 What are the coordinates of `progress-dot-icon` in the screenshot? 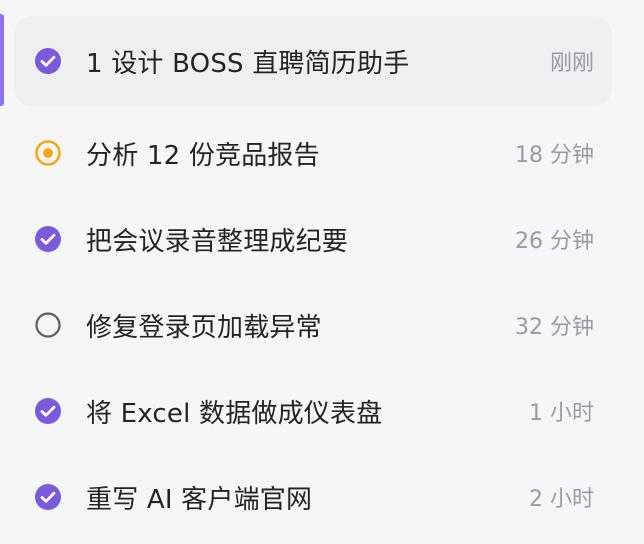 It's located at (48, 153).